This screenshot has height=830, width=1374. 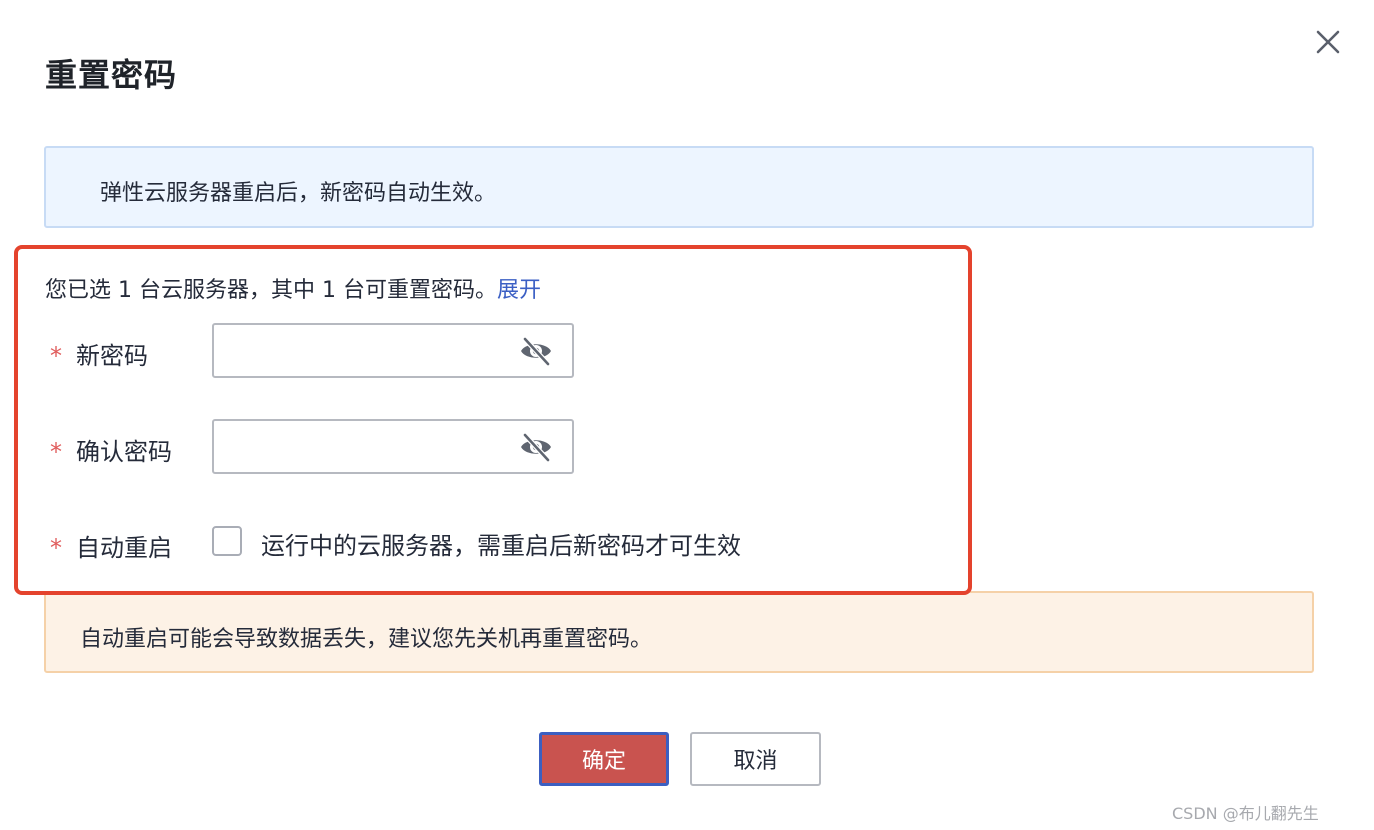 What do you see at coordinates (519, 290) in the screenshot?
I see `expand-link: 展开` at bounding box center [519, 290].